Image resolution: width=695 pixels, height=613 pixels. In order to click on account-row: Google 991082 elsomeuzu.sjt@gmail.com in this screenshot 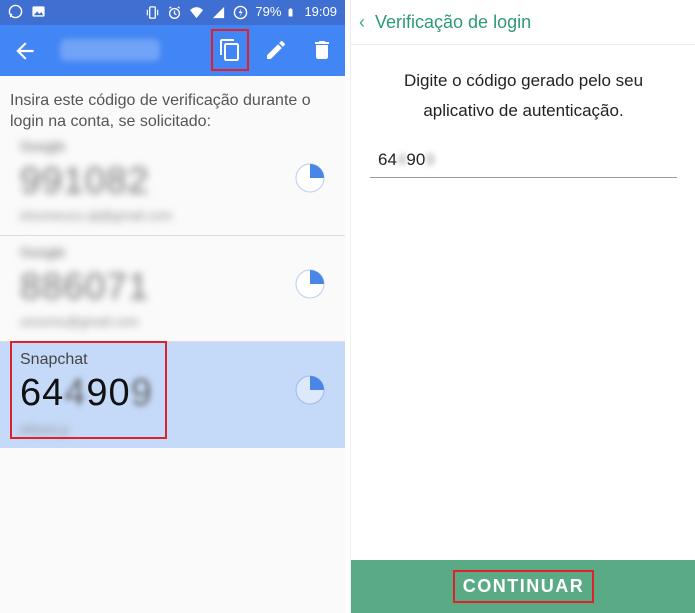, I will do `click(172, 183)`.